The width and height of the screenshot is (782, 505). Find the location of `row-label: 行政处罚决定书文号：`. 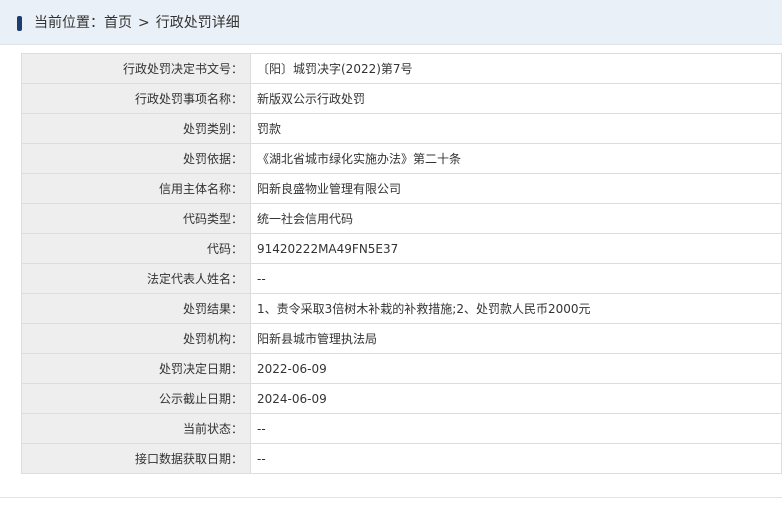

row-label: 行政处罚决定书文号： is located at coordinates (136, 68).